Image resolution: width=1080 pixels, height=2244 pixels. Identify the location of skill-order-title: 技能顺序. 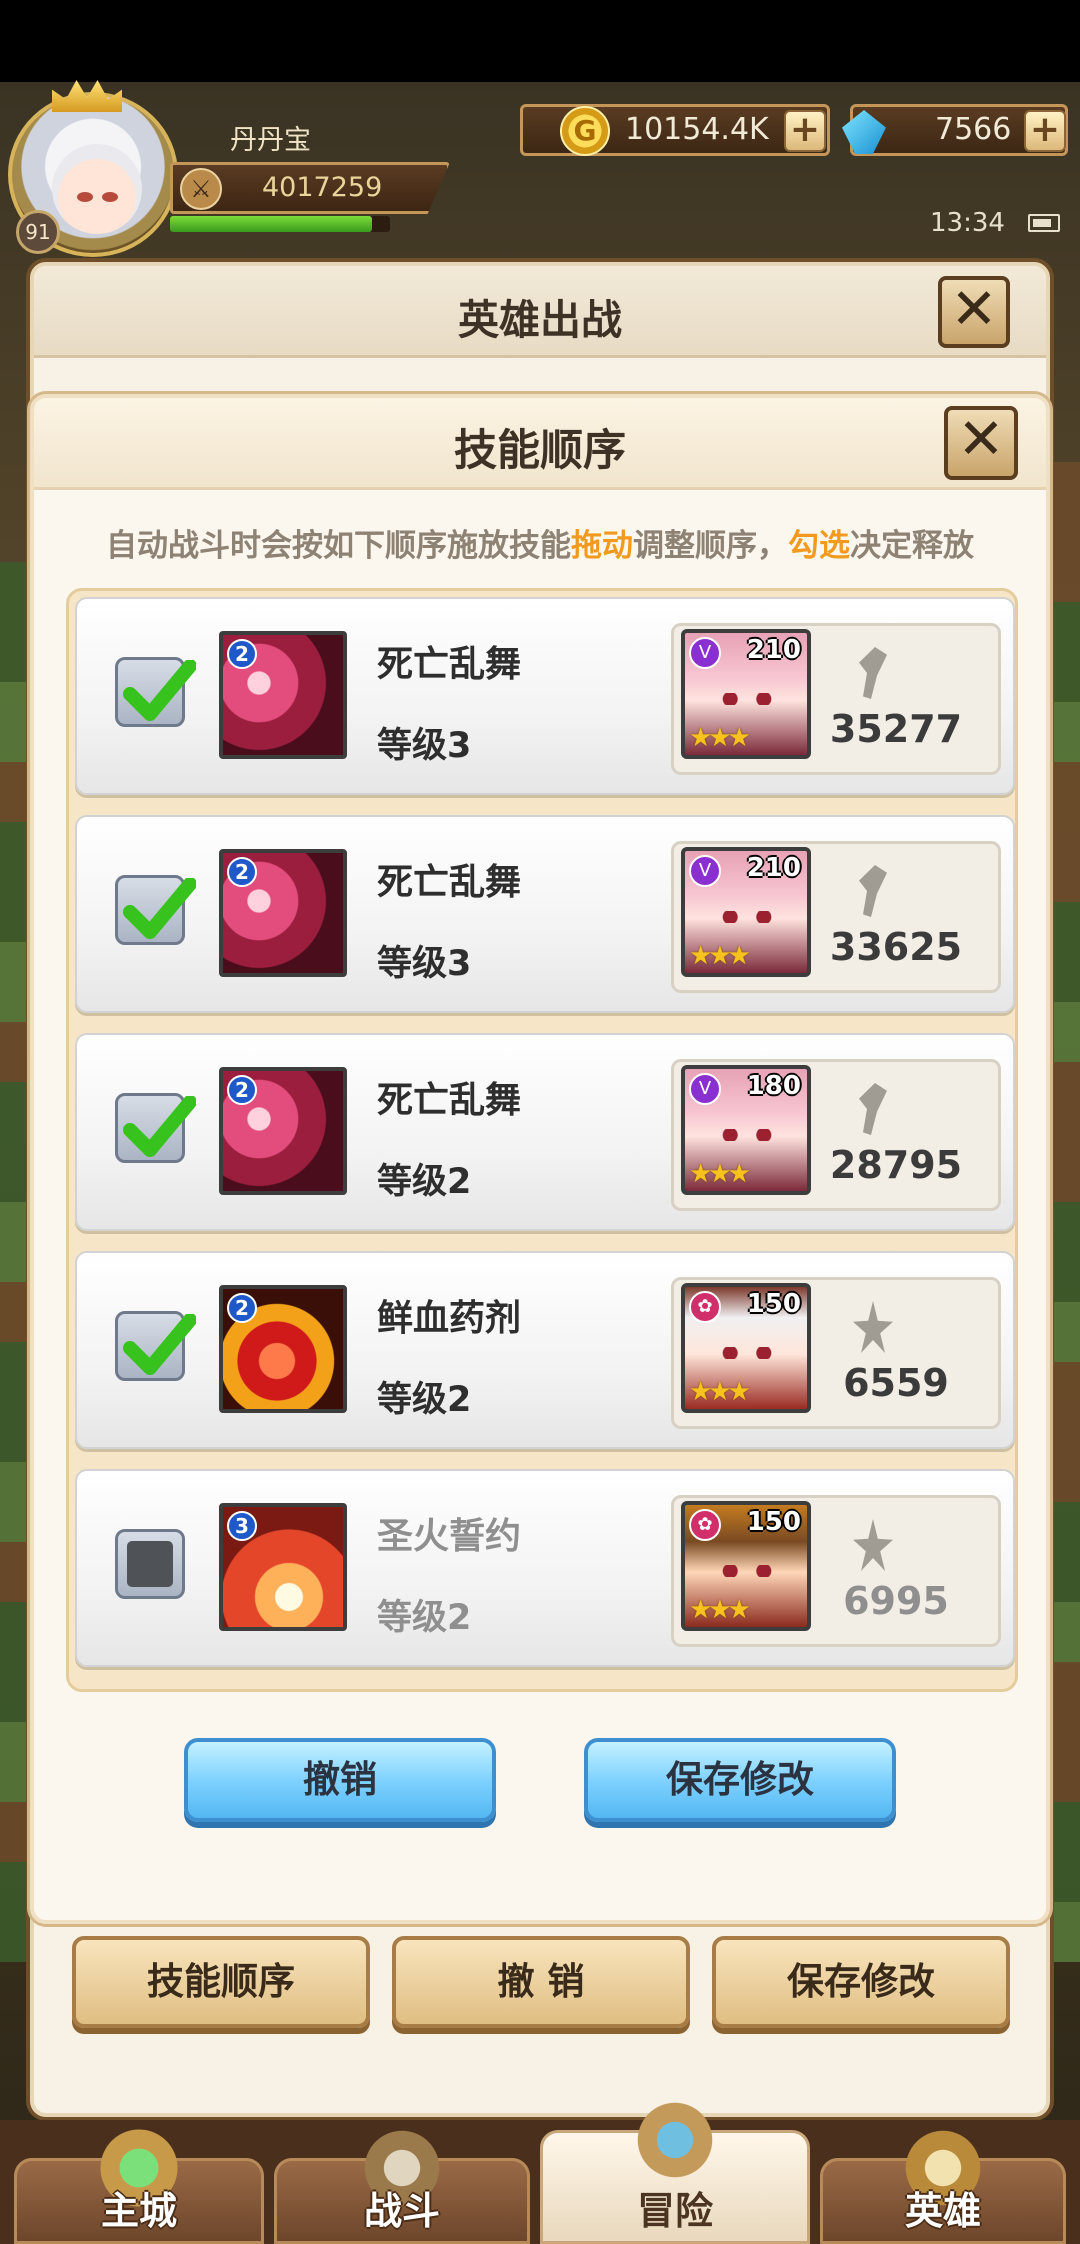
(540, 451).